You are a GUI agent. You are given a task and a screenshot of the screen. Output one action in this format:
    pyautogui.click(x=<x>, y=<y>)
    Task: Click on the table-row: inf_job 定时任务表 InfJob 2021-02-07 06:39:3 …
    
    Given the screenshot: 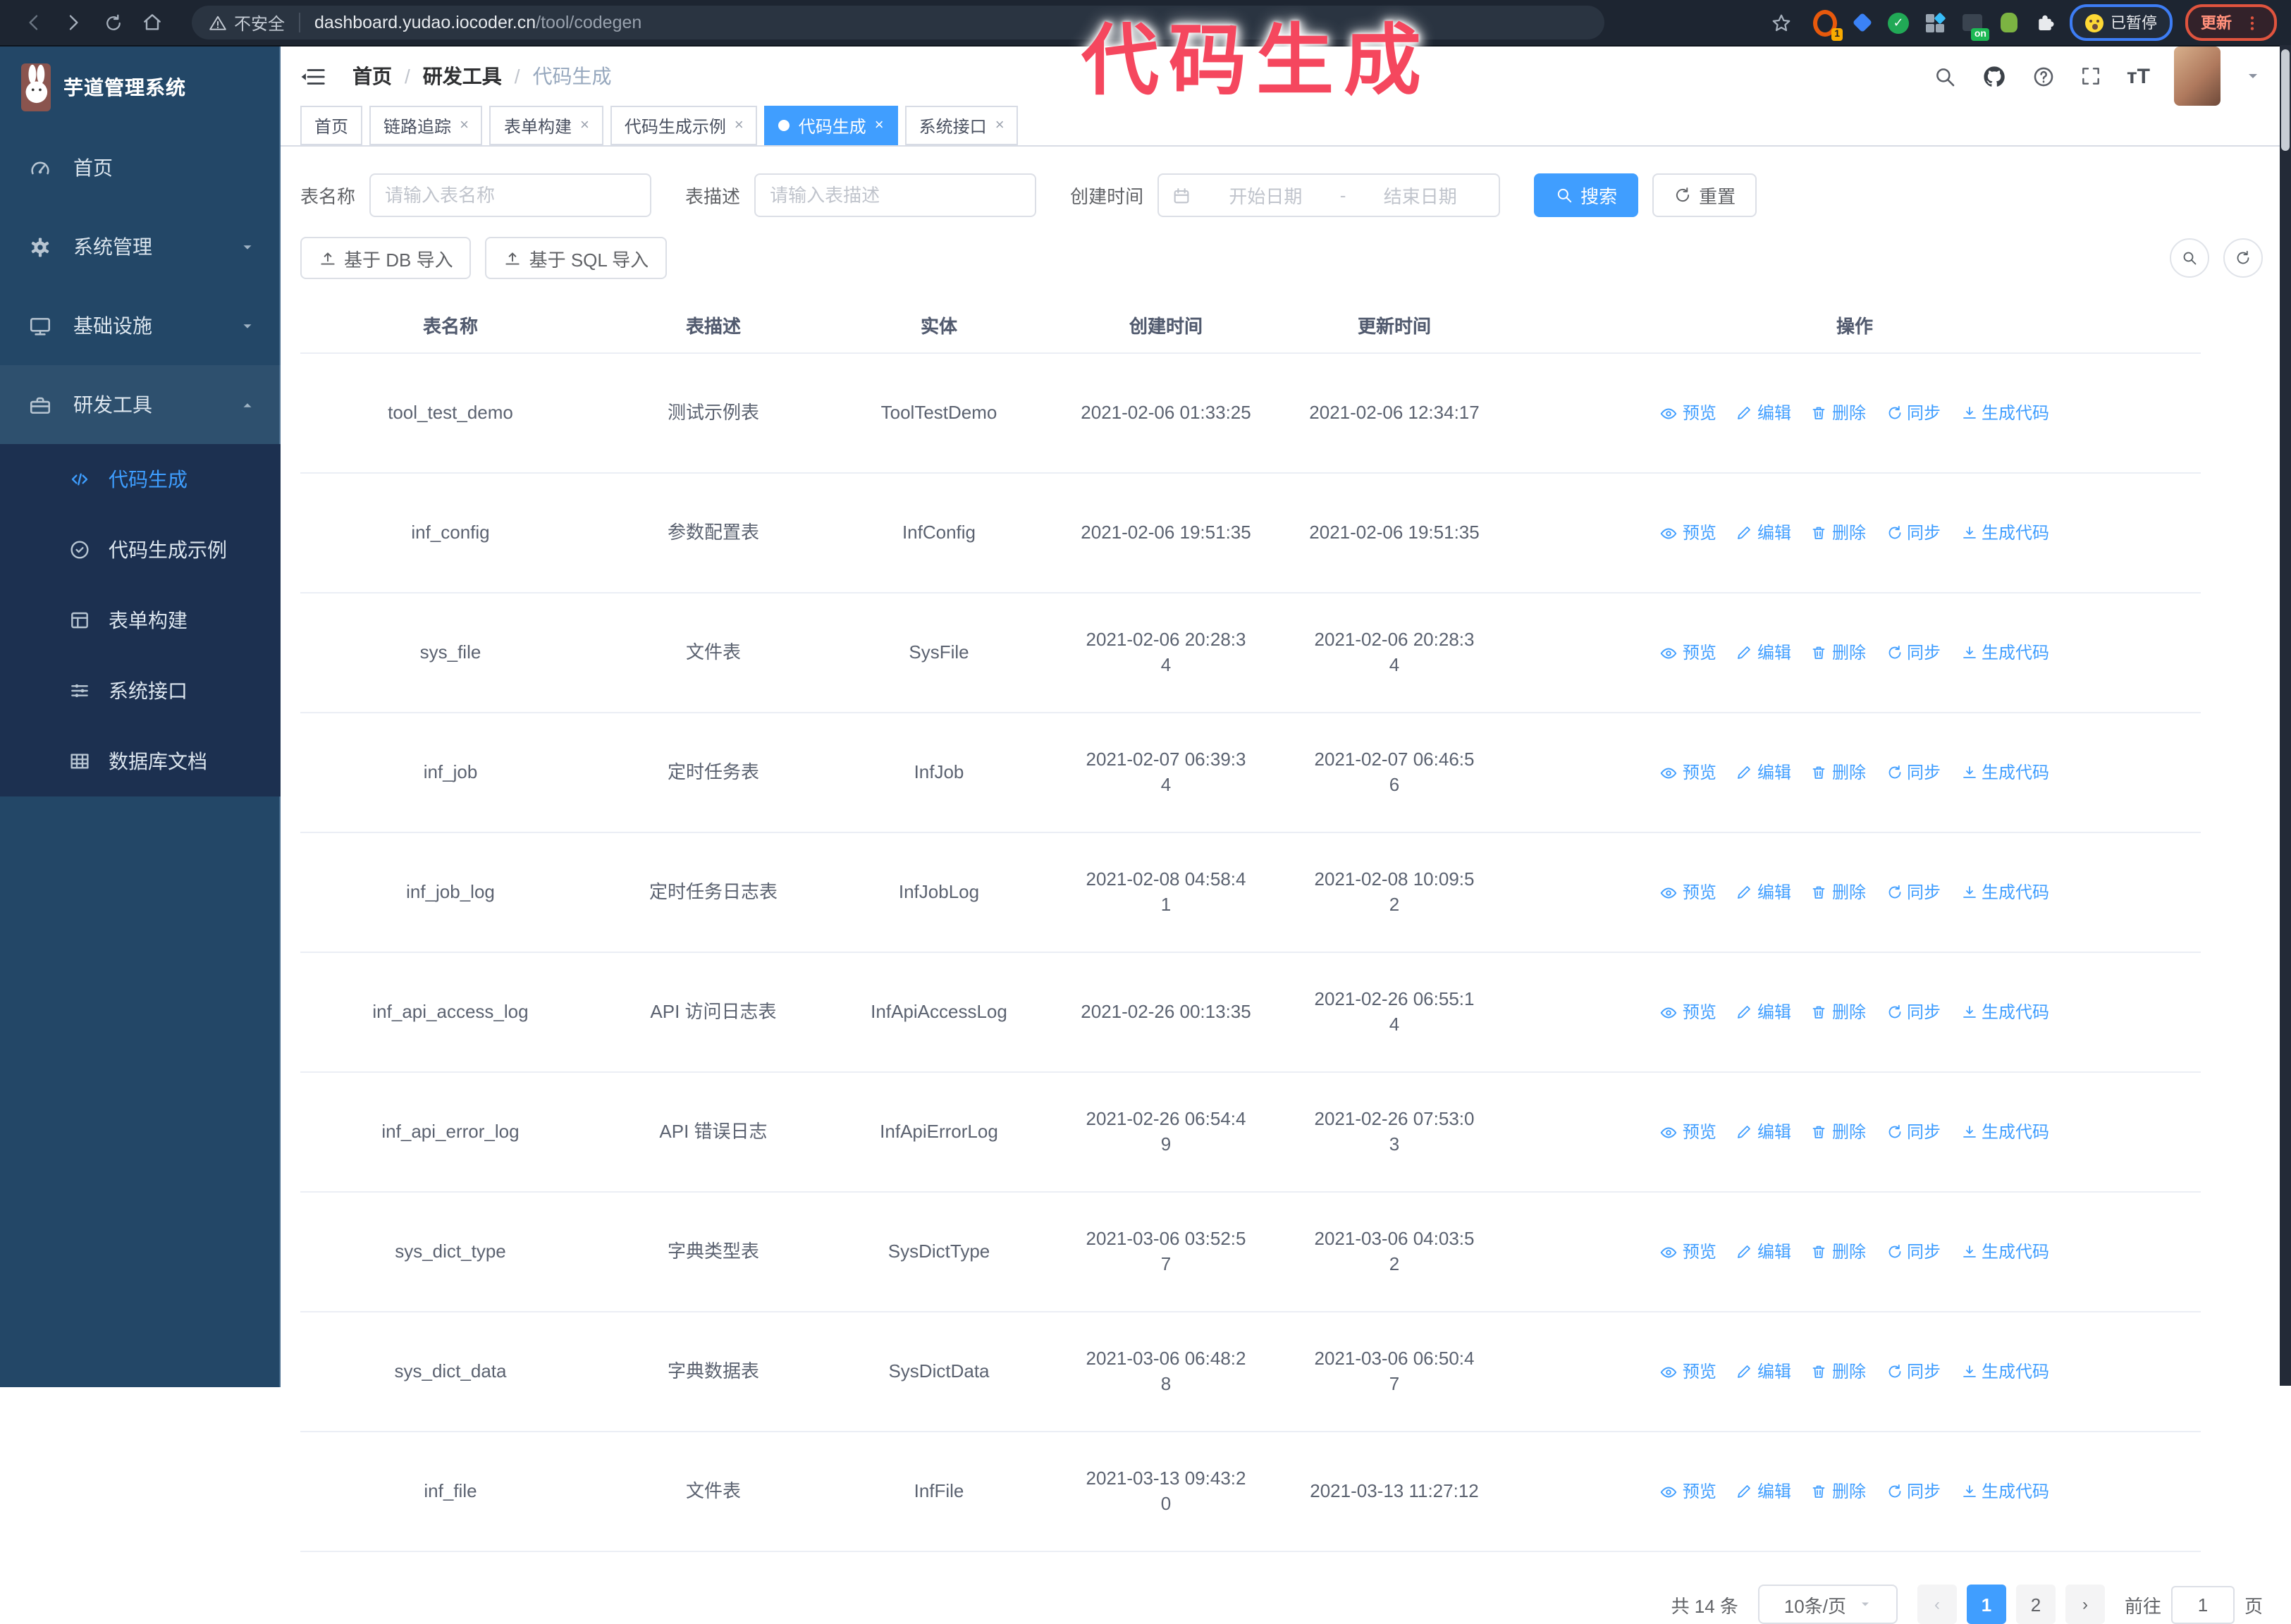 What is the action you would take?
    pyautogui.click(x=1250, y=773)
    